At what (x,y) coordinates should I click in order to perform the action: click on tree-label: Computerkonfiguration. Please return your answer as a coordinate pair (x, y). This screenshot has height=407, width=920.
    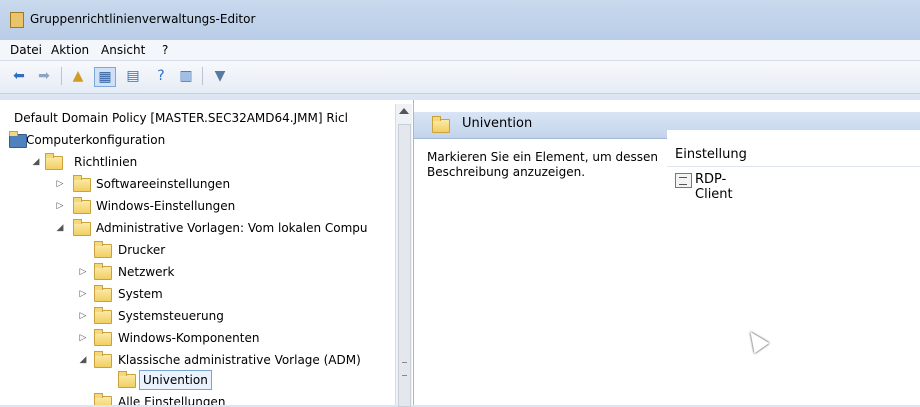
    Looking at the image, I should click on (96, 140).